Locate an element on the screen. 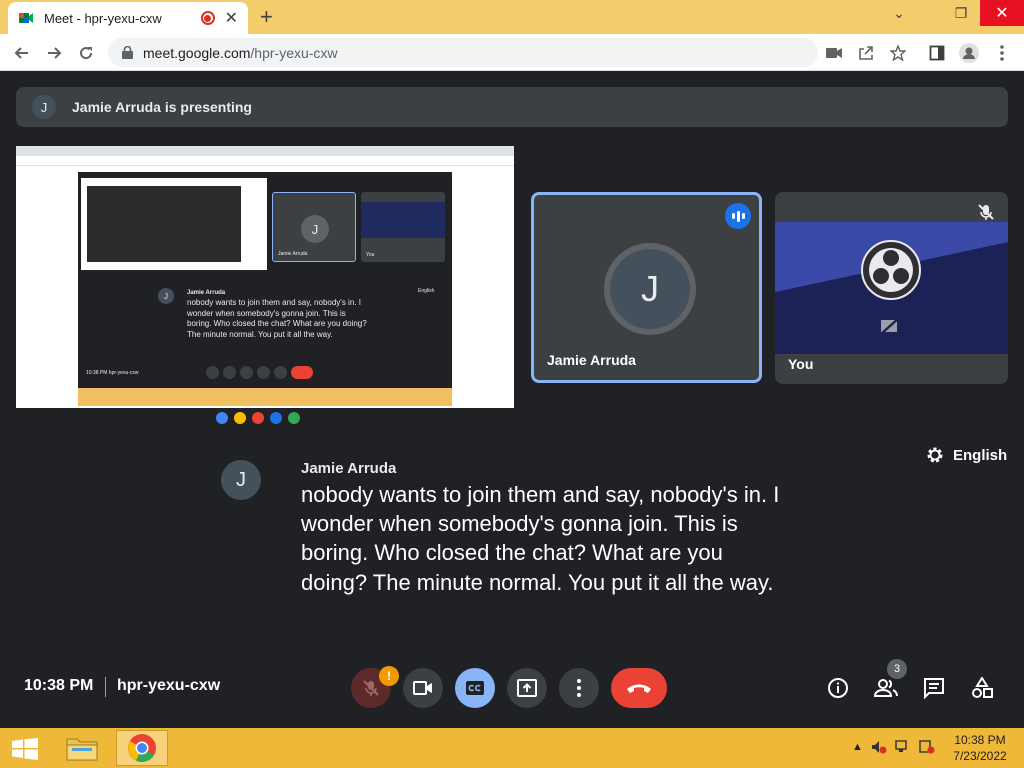  leave-call-button is located at coordinates (639, 688).